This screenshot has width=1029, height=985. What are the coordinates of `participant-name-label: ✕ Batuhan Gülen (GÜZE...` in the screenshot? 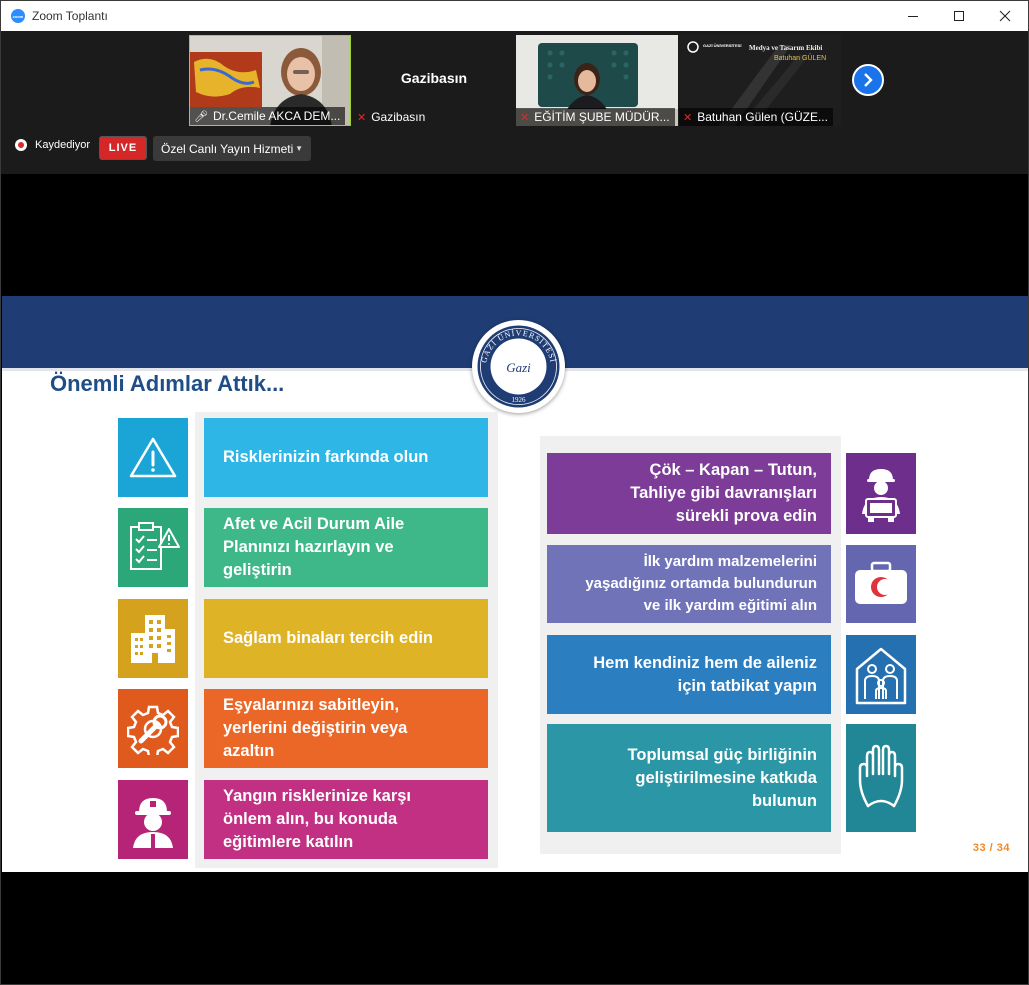 It's located at (756, 117).